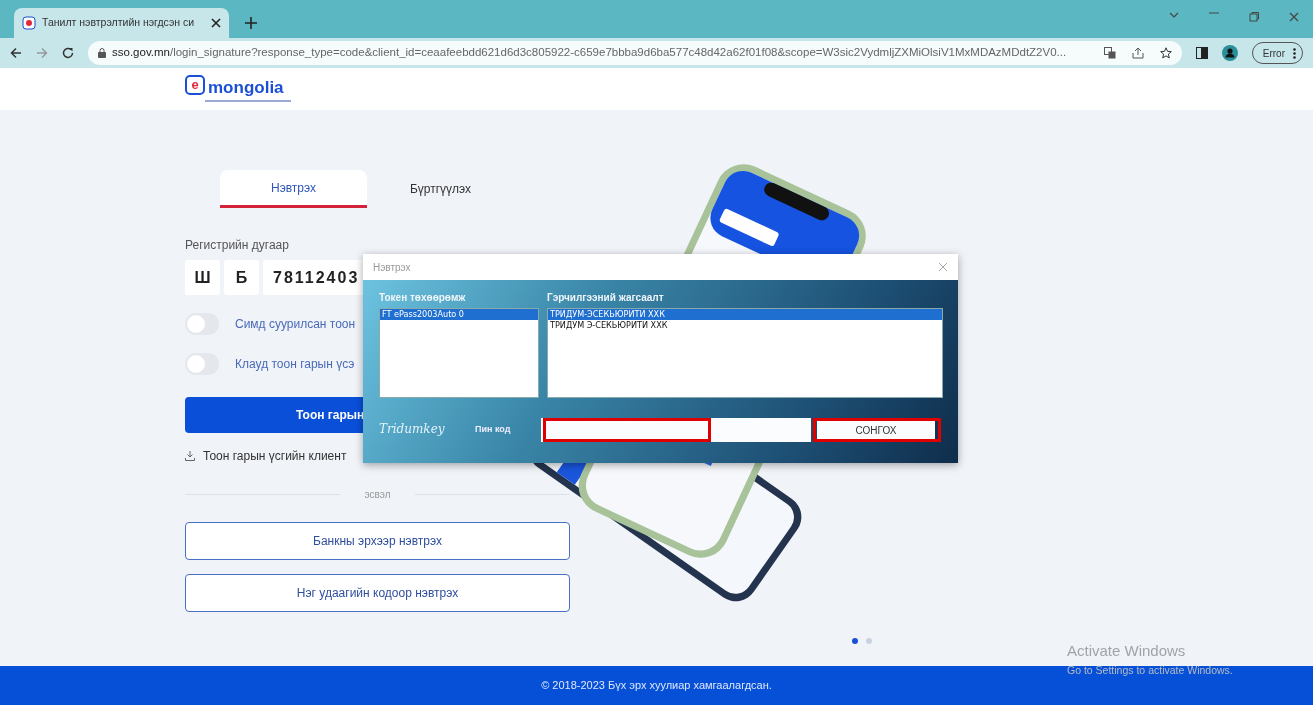 Image resolution: width=1313 pixels, height=707 pixels. What do you see at coordinates (440, 189) in the screenshot?
I see `login-tab: Бүртгүүлэх` at bounding box center [440, 189].